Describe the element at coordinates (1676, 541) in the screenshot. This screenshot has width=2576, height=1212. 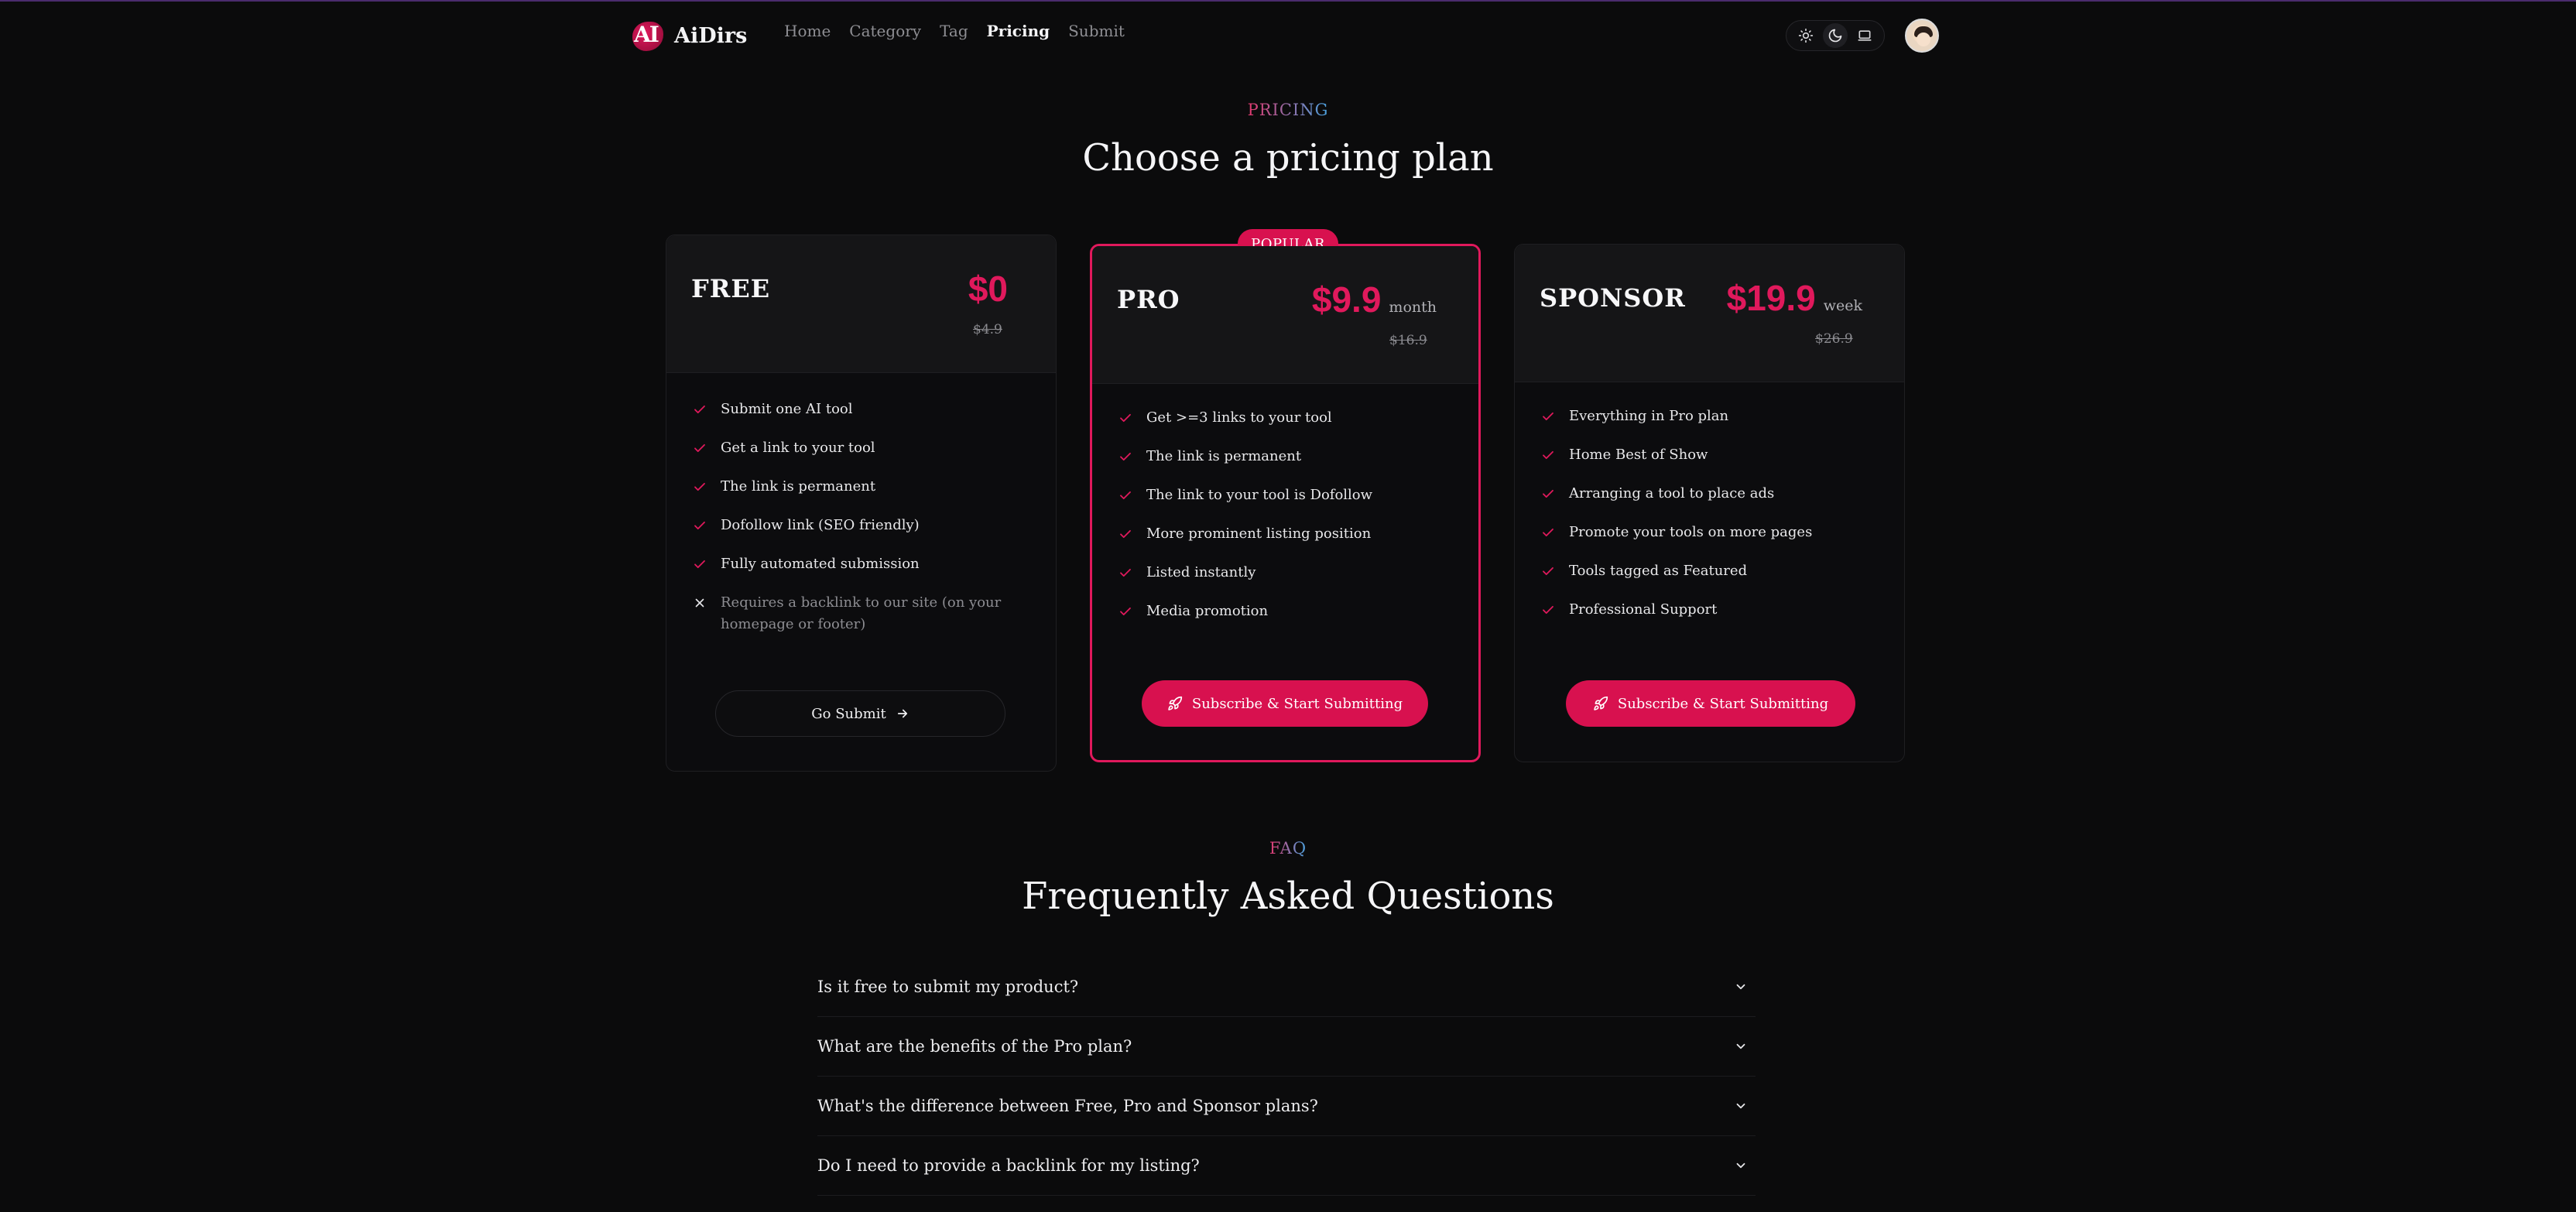
I see `feature-item: Promote your tools on more pages` at that location.